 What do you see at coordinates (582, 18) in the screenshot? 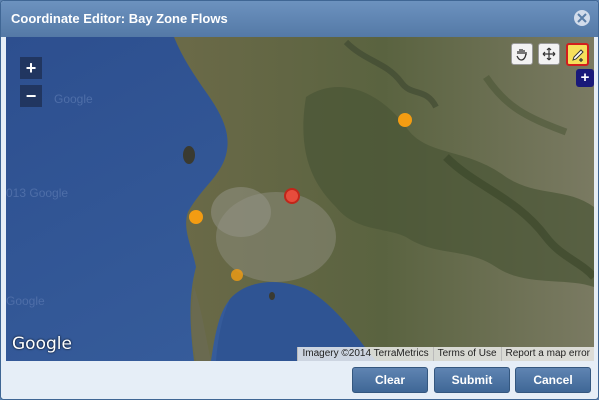
I see `close-icon` at bounding box center [582, 18].